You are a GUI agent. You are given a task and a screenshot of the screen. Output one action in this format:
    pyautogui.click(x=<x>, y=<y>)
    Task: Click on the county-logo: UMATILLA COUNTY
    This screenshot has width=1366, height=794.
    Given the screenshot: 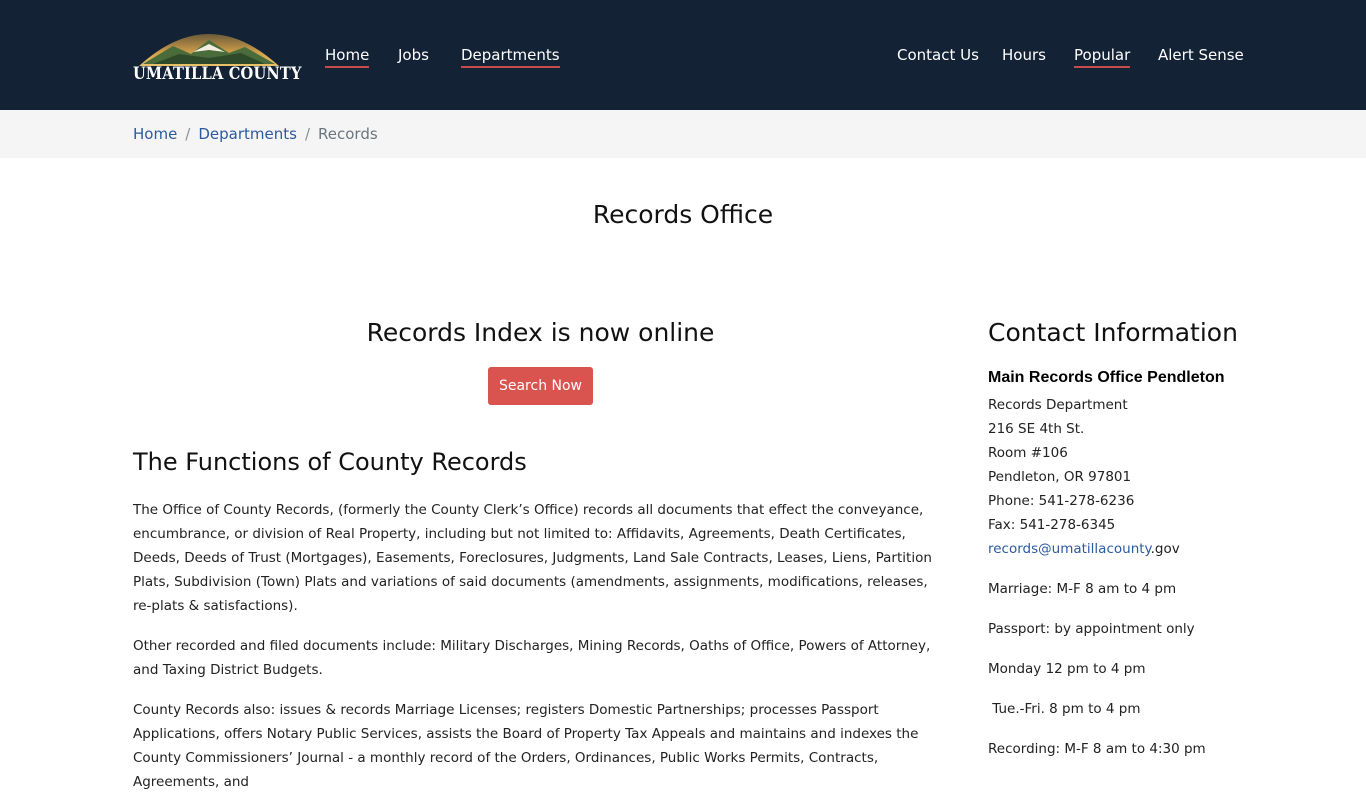 What is the action you would take?
    pyautogui.click(x=217, y=55)
    